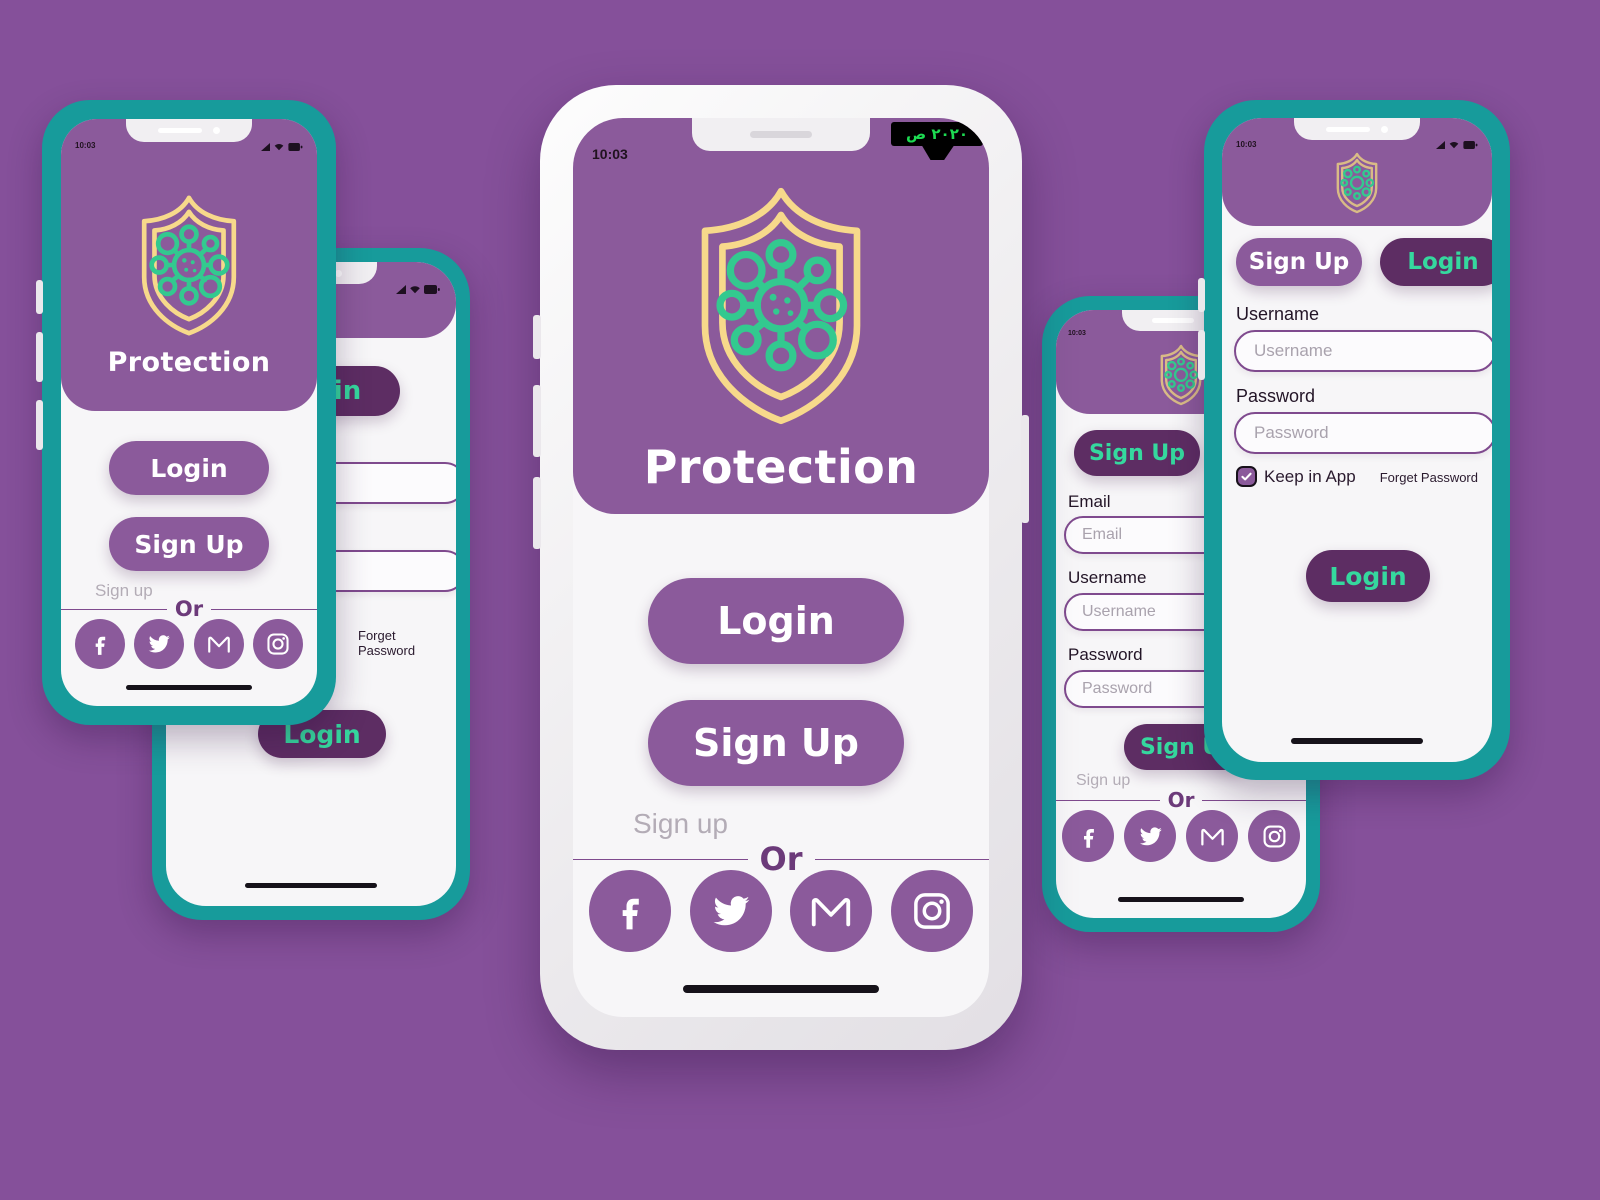 Image resolution: width=1600 pixels, height=1200 pixels. What do you see at coordinates (1089, 501) in the screenshot?
I see `email-label: Email` at bounding box center [1089, 501].